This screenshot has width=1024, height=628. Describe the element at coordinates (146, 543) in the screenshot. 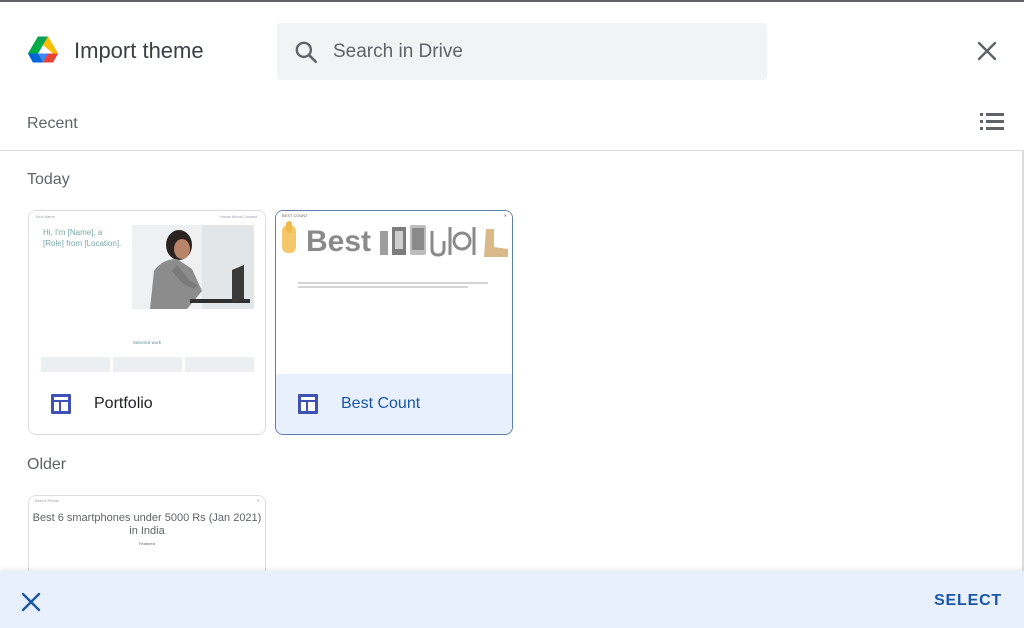

I see `thumb-subtitle: Featured` at that location.